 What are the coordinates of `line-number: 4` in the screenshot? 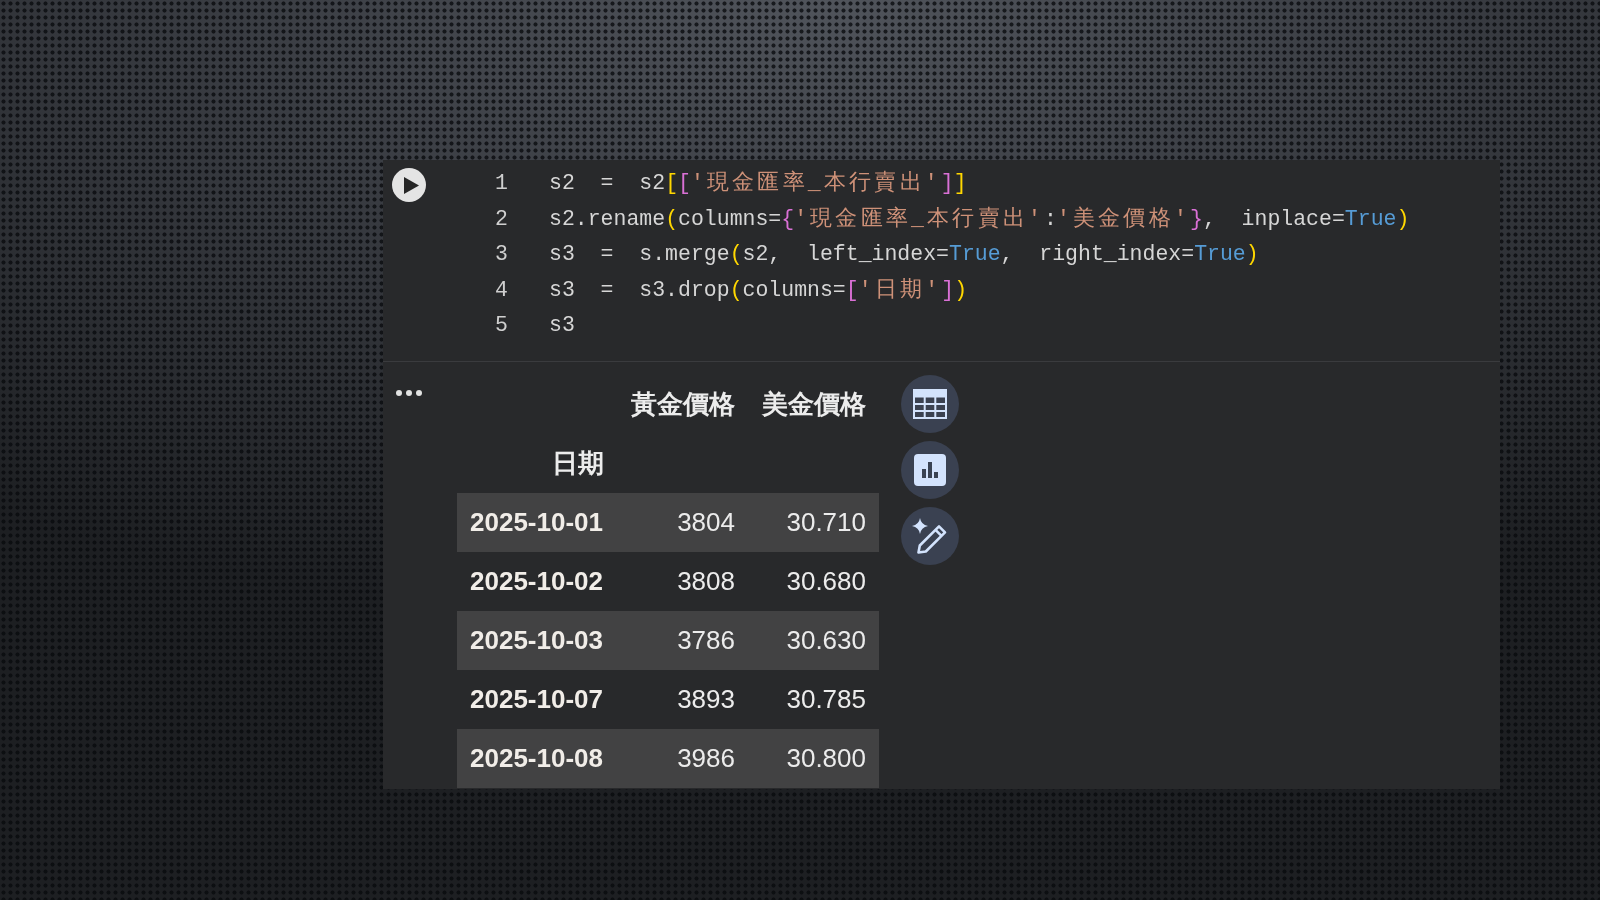 It's located at (501, 290).